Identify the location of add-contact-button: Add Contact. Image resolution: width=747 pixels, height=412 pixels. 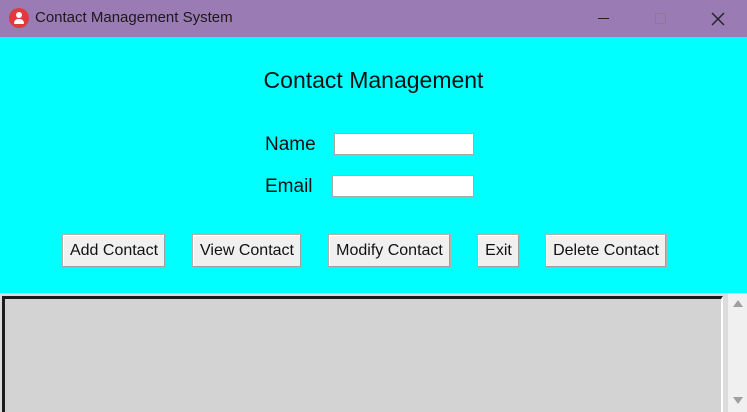
(114, 251).